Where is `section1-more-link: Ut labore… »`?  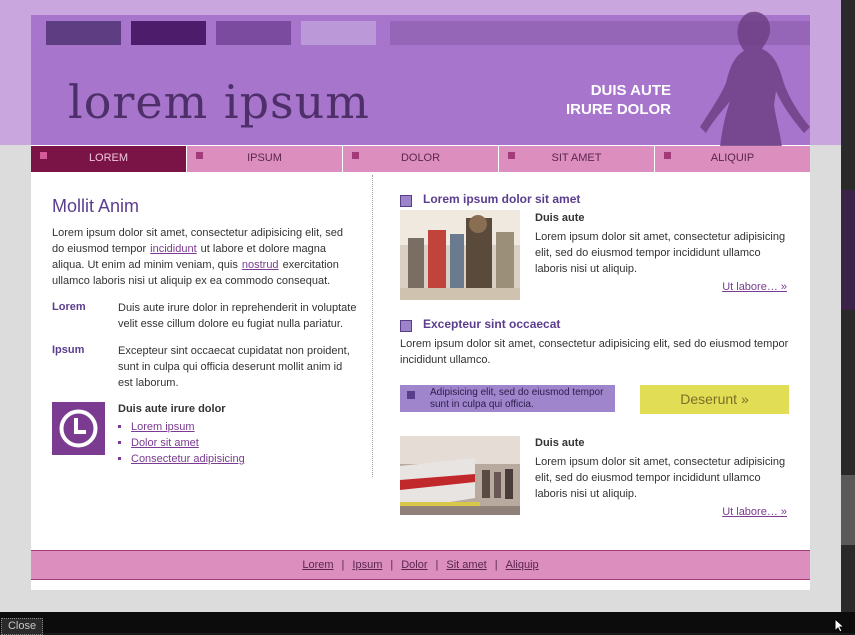
section1-more-link: Ut labore… » is located at coordinates (754, 287).